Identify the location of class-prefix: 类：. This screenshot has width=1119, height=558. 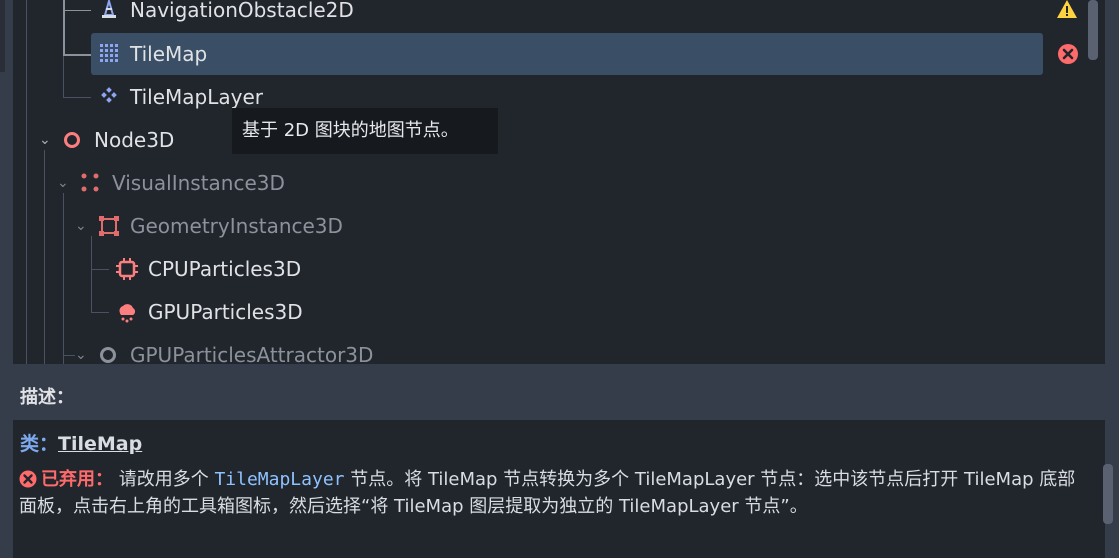
(39, 444).